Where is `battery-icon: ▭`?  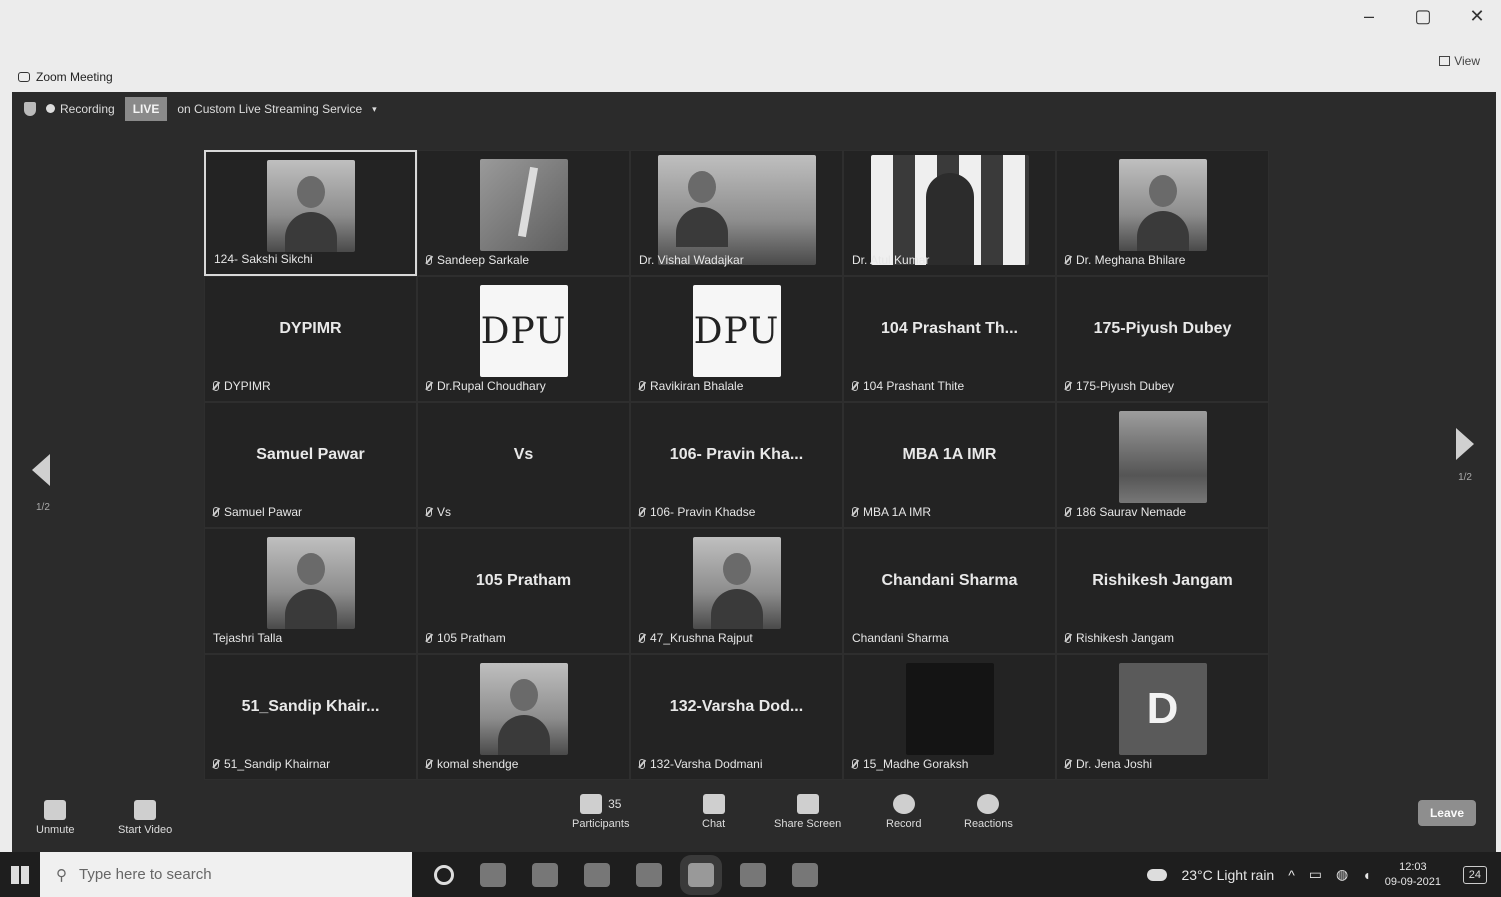
battery-icon: ▭ is located at coordinates (1315, 874).